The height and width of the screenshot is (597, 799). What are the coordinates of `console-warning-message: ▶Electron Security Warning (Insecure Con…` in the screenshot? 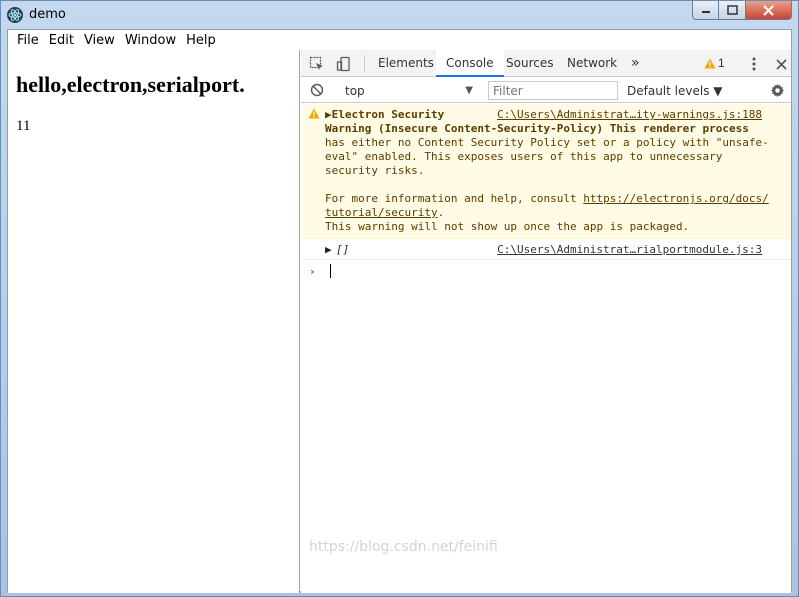 It's located at (546, 171).